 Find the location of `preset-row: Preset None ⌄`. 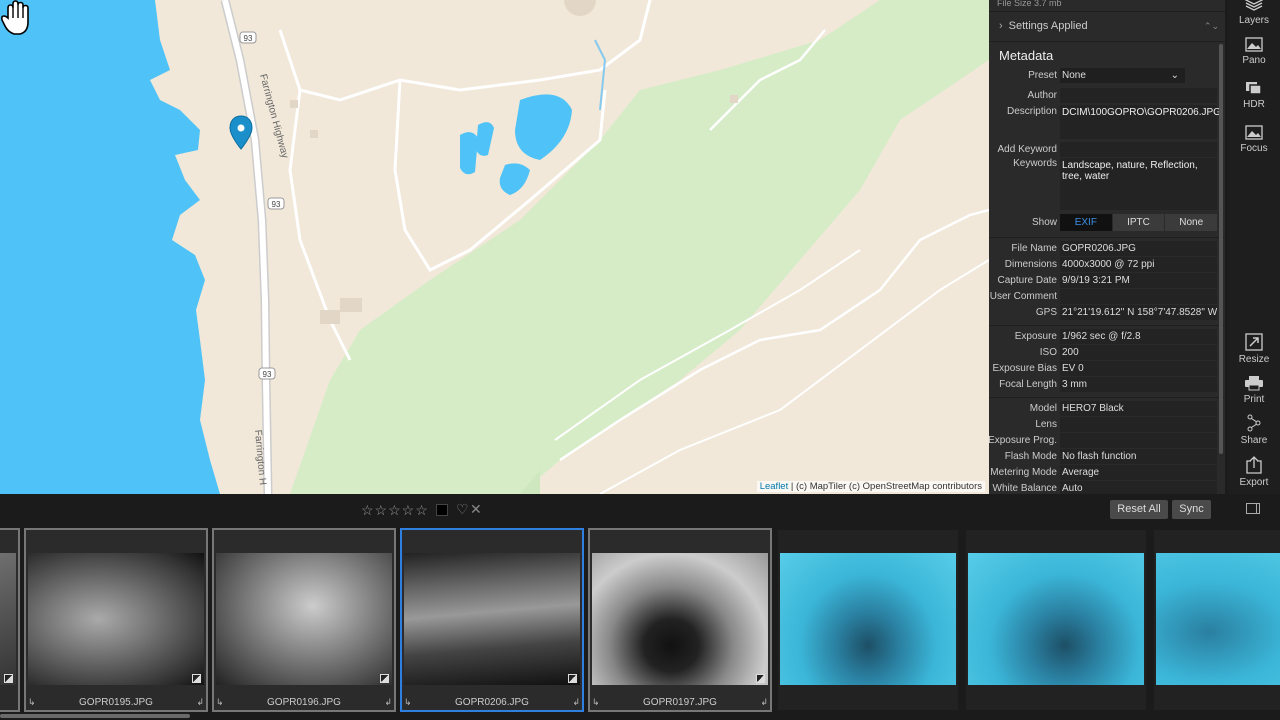

preset-row: Preset None ⌄ is located at coordinates (1107, 76).